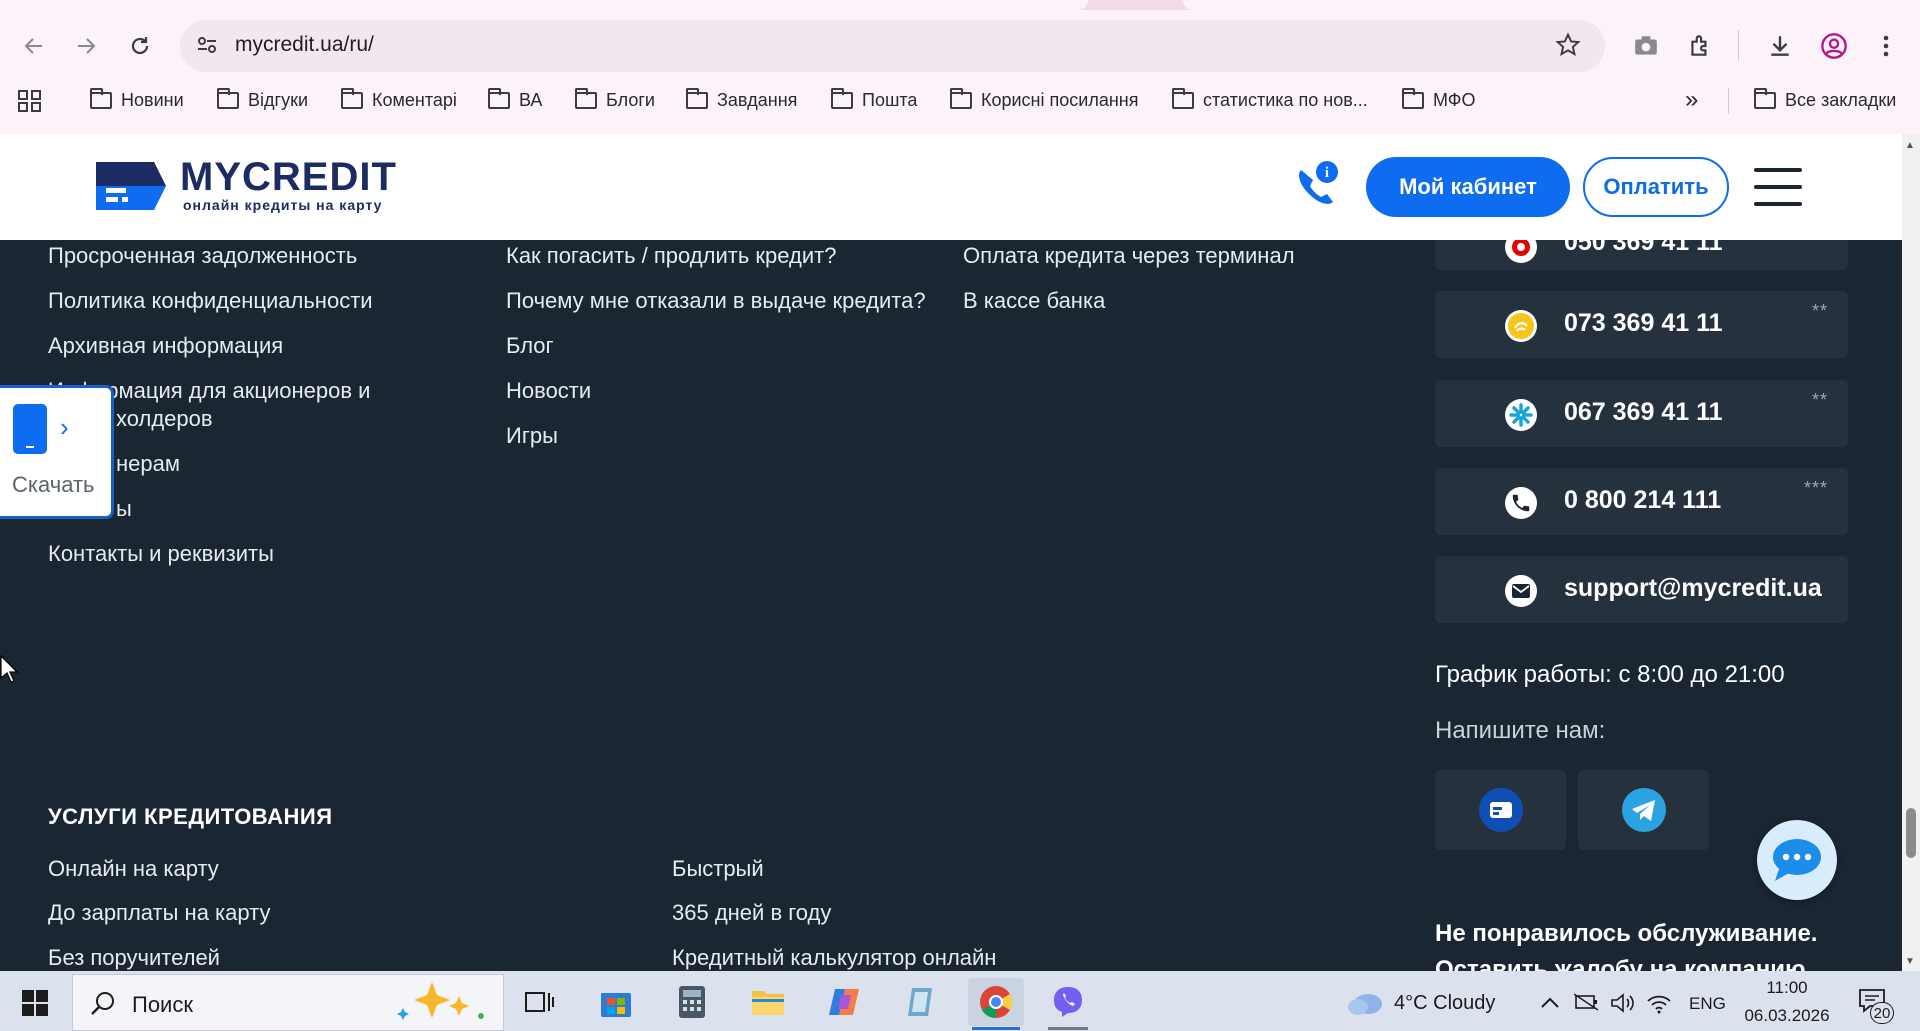 The width and height of the screenshot is (1920, 1031). I want to click on mycredit-logo-icon, so click(131, 188).